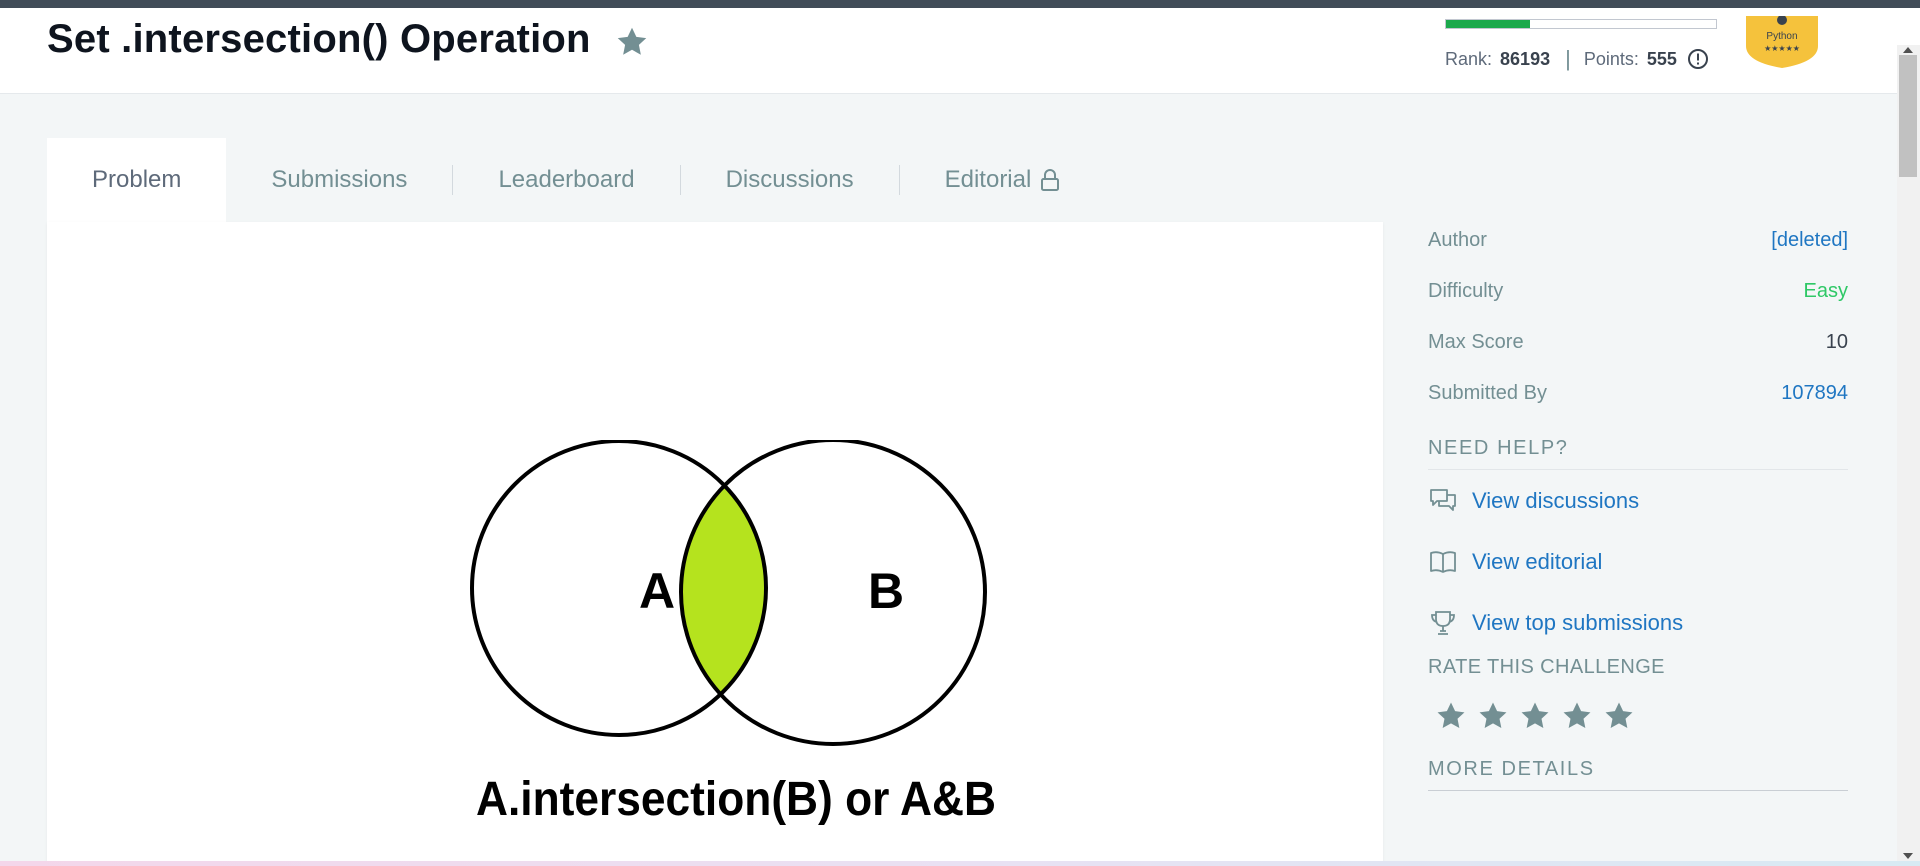 This screenshot has height=866, width=1920. I want to click on meta-author: Author [deleted], so click(1638, 247).